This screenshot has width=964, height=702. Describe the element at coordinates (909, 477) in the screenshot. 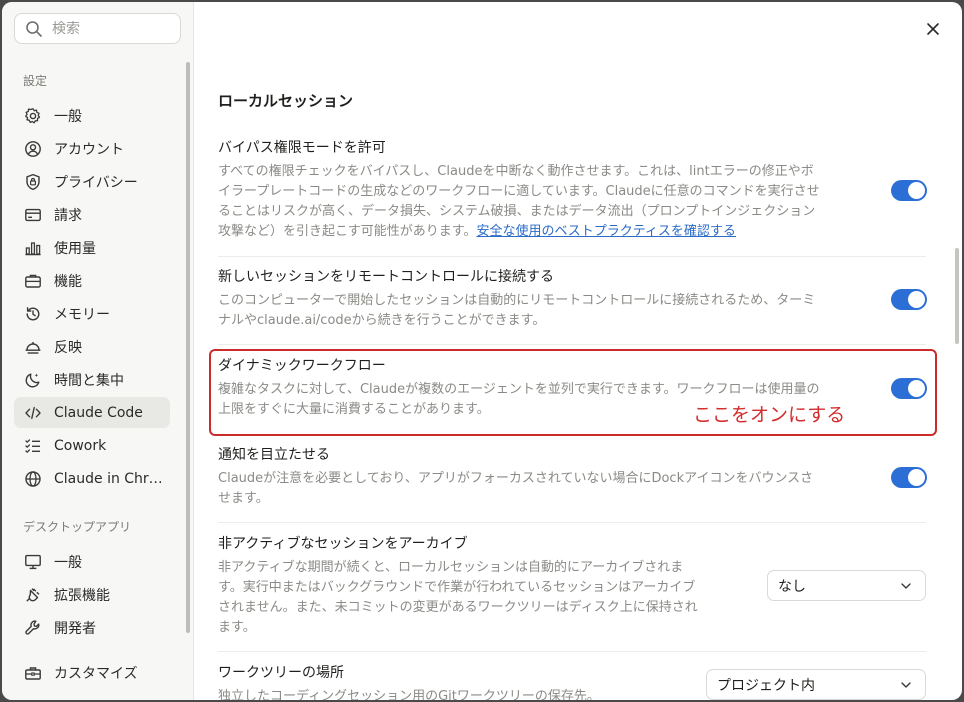

I see `notifications-toggle` at that location.